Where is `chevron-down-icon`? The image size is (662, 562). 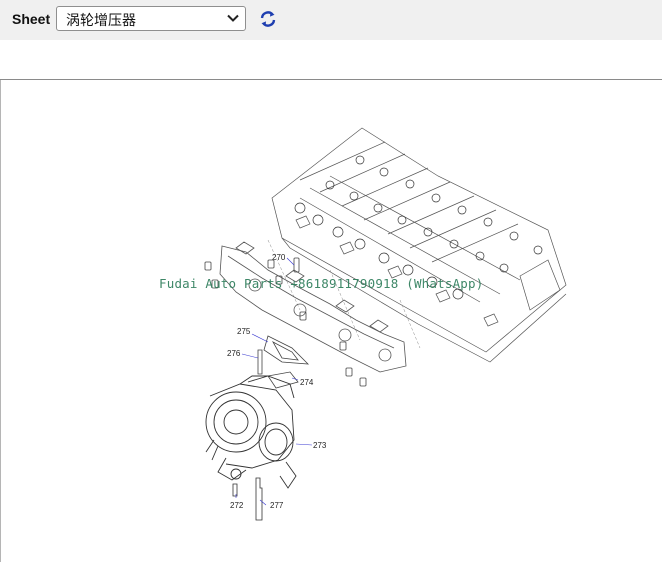 chevron-down-icon is located at coordinates (233, 18).